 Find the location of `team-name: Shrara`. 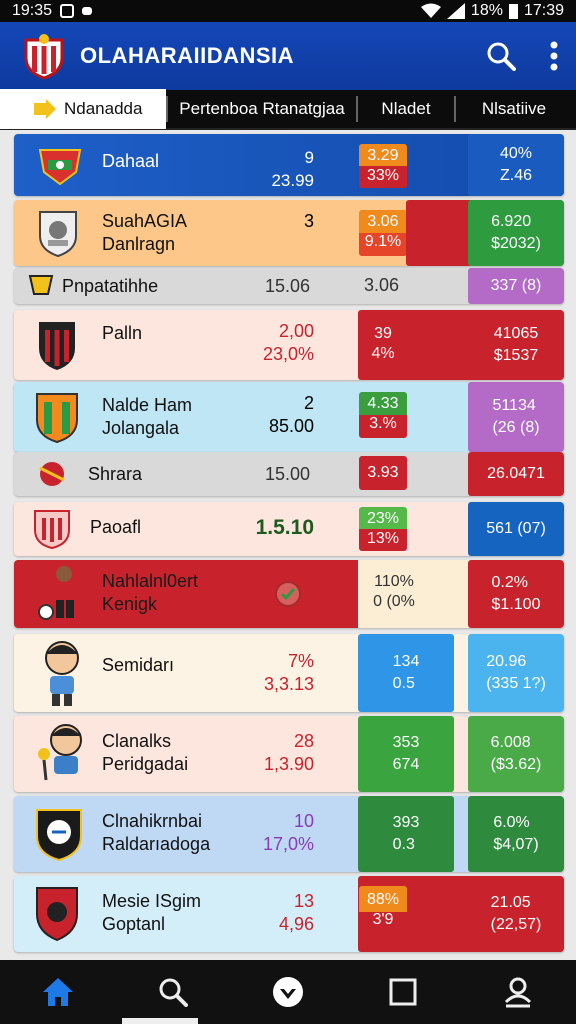

team-name: Shrara is located at coordinates (115, 474).